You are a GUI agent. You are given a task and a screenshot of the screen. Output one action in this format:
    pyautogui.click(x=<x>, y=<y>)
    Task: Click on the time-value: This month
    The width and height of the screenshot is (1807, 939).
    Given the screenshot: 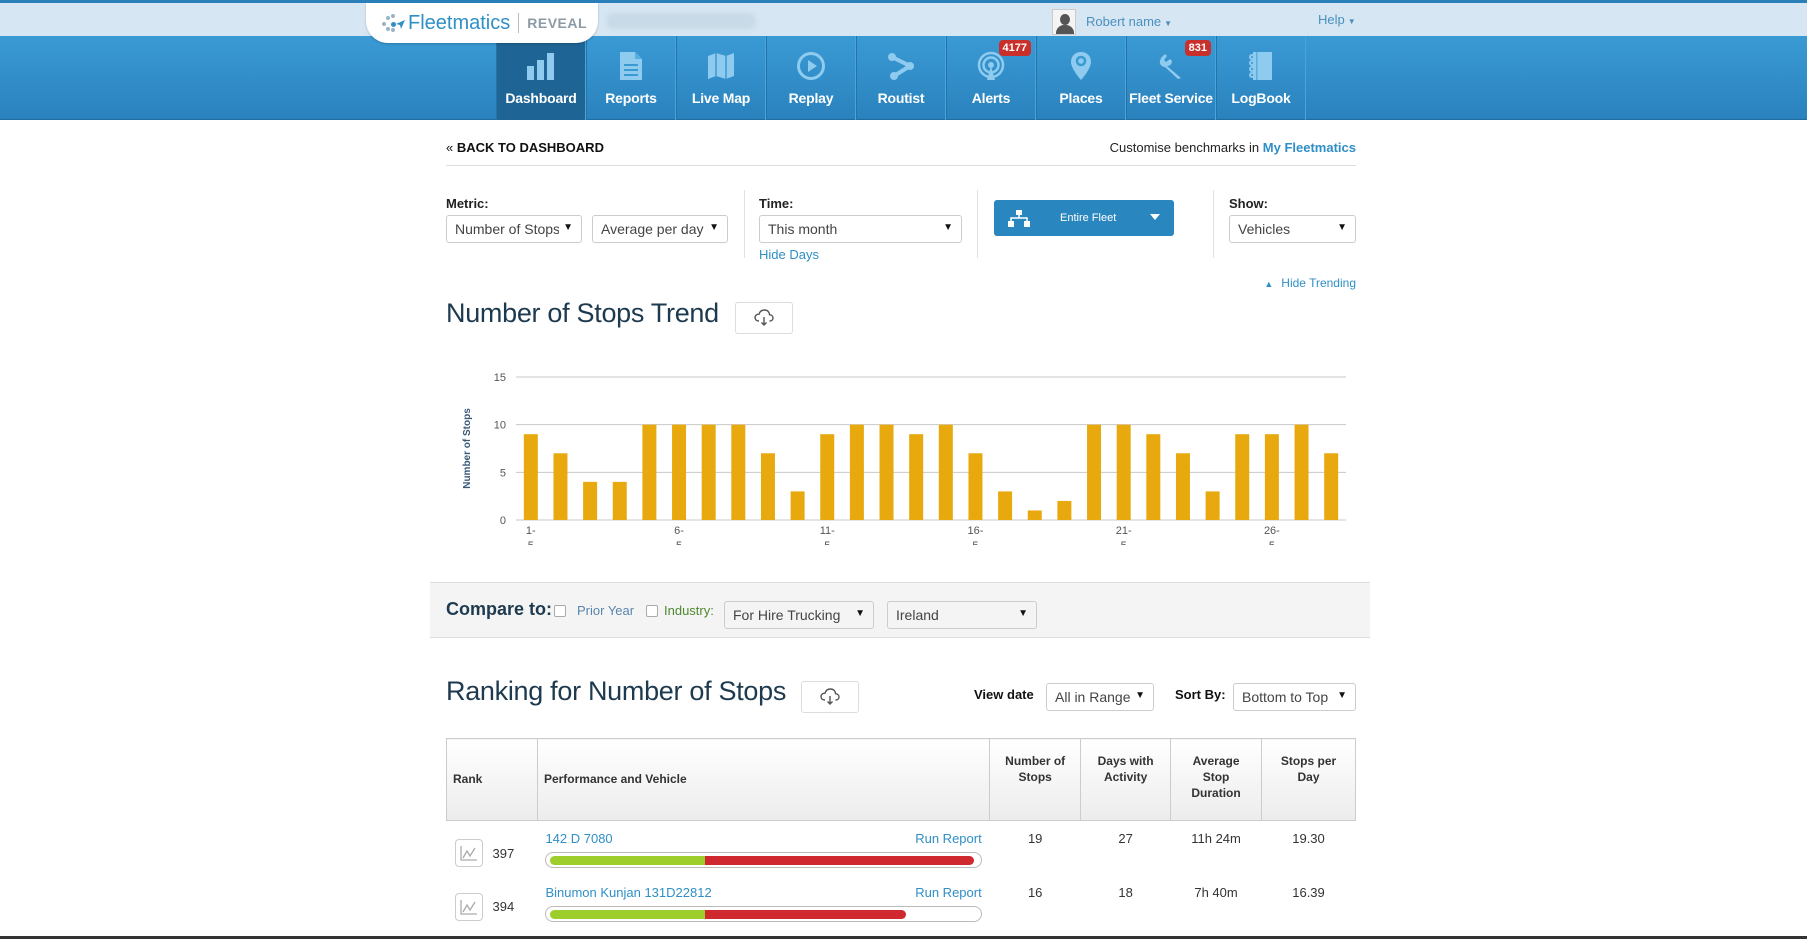 What is the action you would take?
    pyautogui.click(x=803, y=229)
    